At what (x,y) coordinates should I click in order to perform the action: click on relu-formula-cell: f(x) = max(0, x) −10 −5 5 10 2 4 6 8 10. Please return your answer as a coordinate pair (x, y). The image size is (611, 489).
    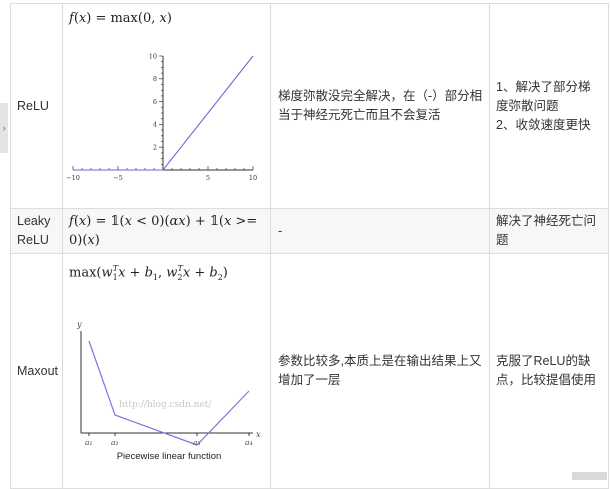
    Looking at the image, I should click on (166, 106).